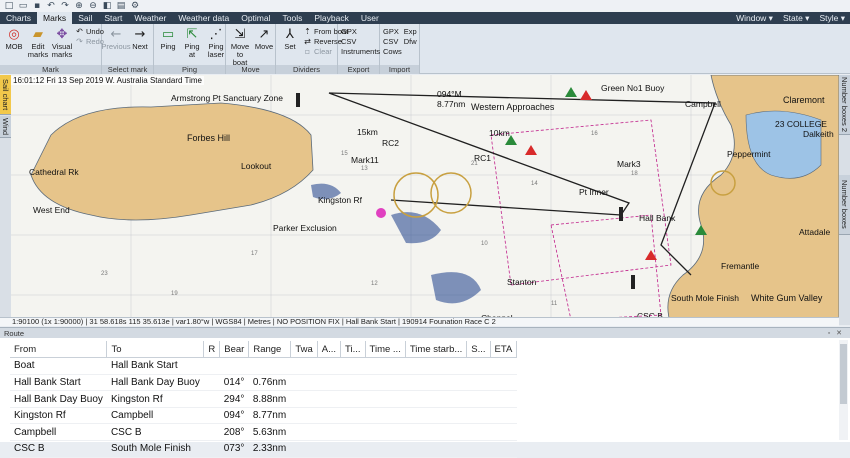 The image size is (850, 458). What do you see at coordinates (370, 18) in the screenshot?
I see `tab-user: User` at bounding box center [370, 18].